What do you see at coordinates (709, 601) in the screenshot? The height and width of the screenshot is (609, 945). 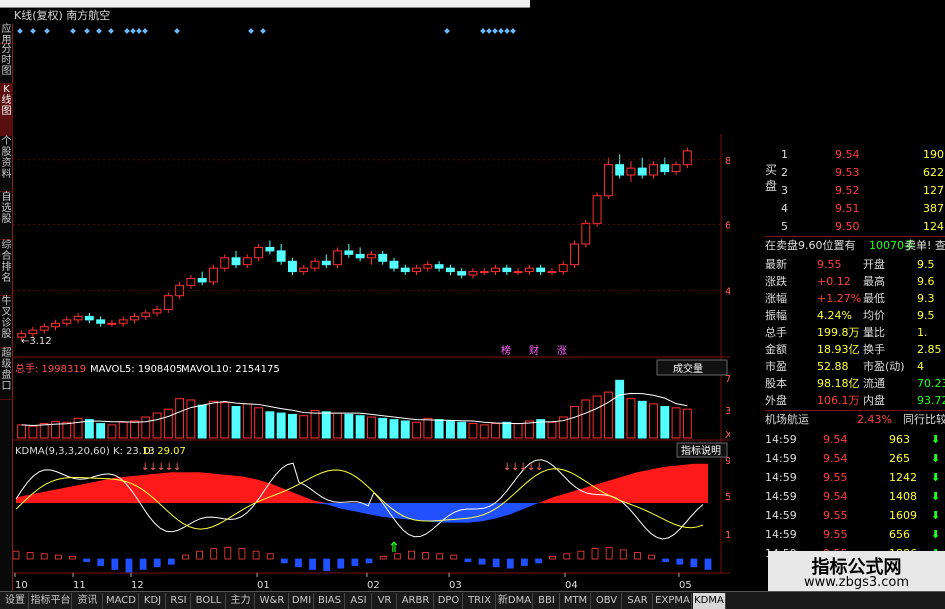 I see `bottom-tab-22: KDMA` at bounding box center [709, 601].